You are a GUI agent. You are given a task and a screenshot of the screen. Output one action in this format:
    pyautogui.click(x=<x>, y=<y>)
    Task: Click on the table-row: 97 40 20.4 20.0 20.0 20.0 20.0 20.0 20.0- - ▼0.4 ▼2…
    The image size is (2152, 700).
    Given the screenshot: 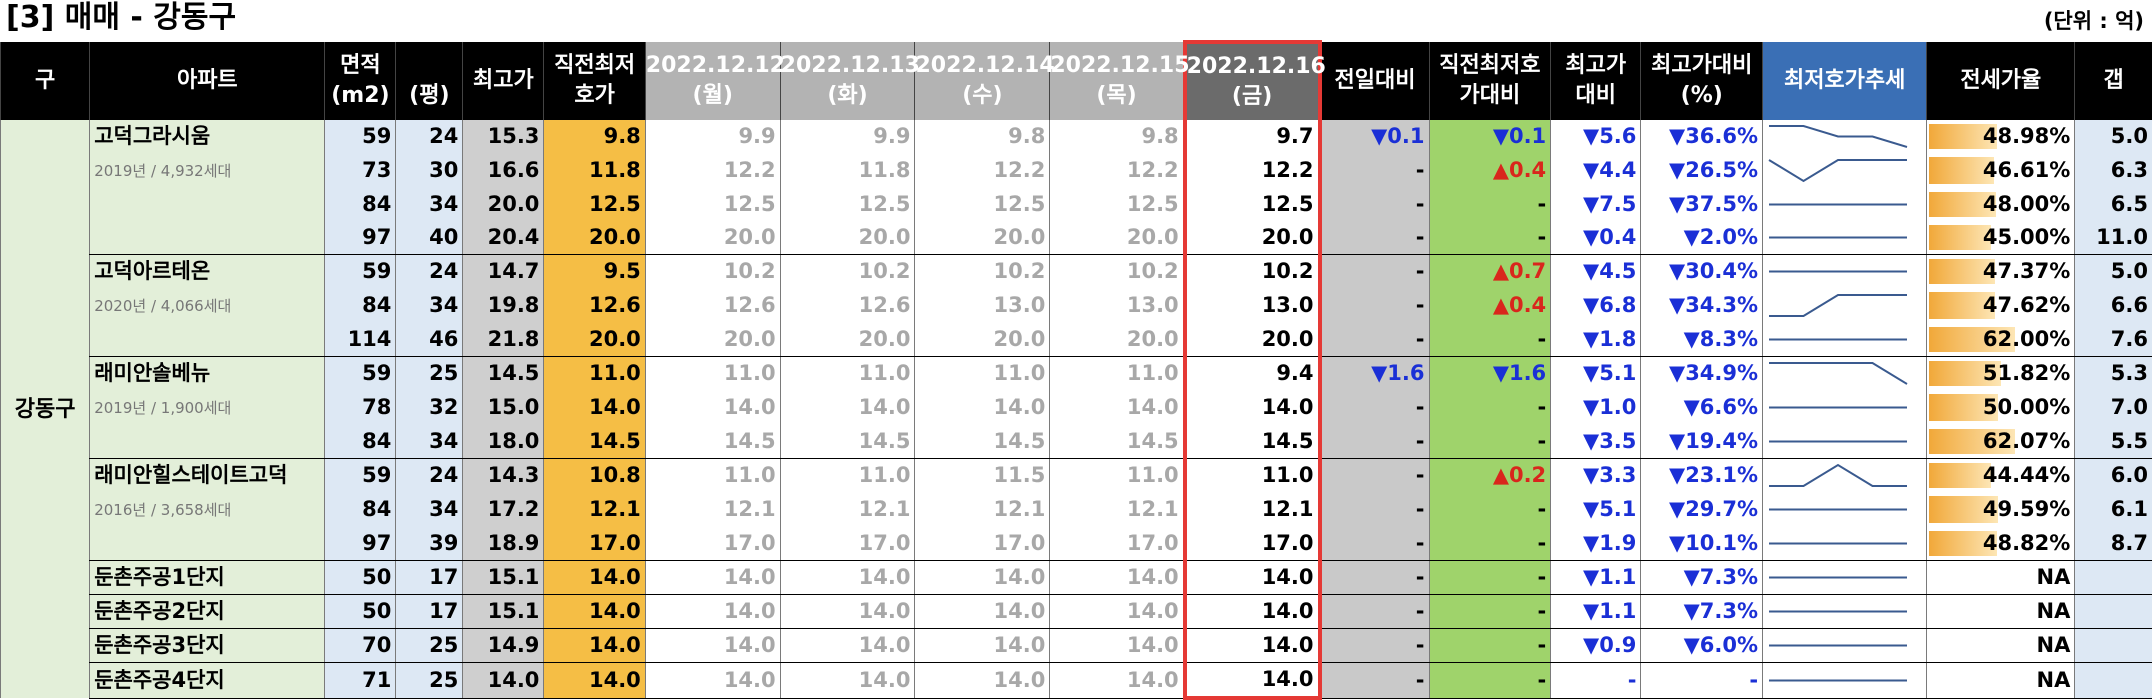 What is the action you would take?
    pyautogui.click(x=1076, y=238)
    